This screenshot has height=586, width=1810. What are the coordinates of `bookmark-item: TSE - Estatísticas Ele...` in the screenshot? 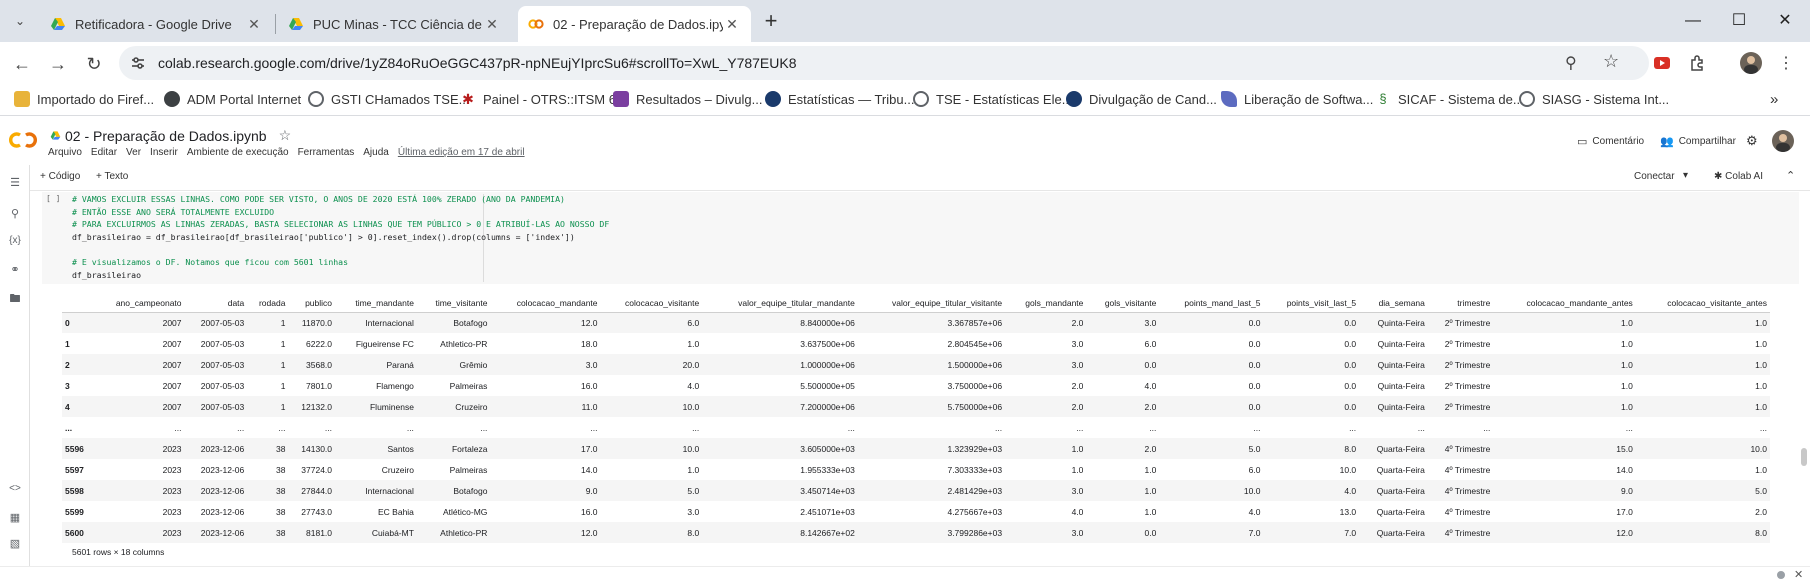 It's located at (993, 99).